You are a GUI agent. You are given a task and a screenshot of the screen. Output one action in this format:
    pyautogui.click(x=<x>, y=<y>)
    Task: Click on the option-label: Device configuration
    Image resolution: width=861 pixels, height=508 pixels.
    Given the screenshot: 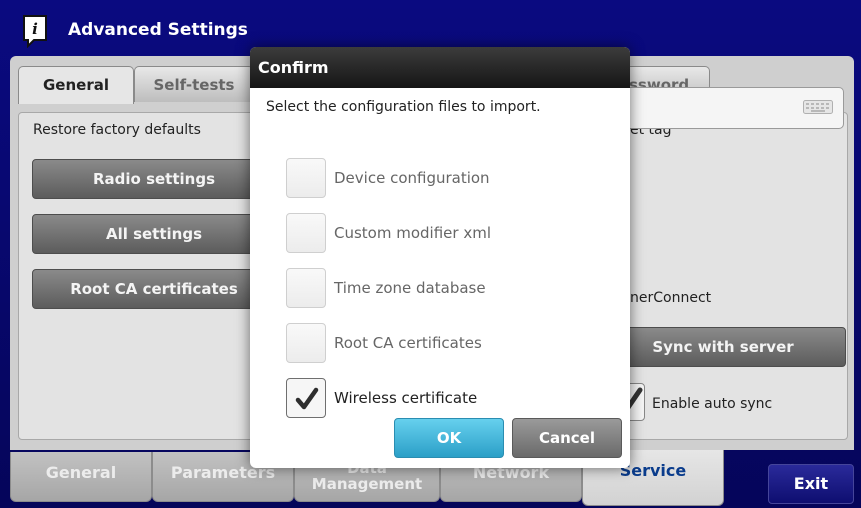 What is the action you would take?
    pyautogui.click(x=412, y=178)
    